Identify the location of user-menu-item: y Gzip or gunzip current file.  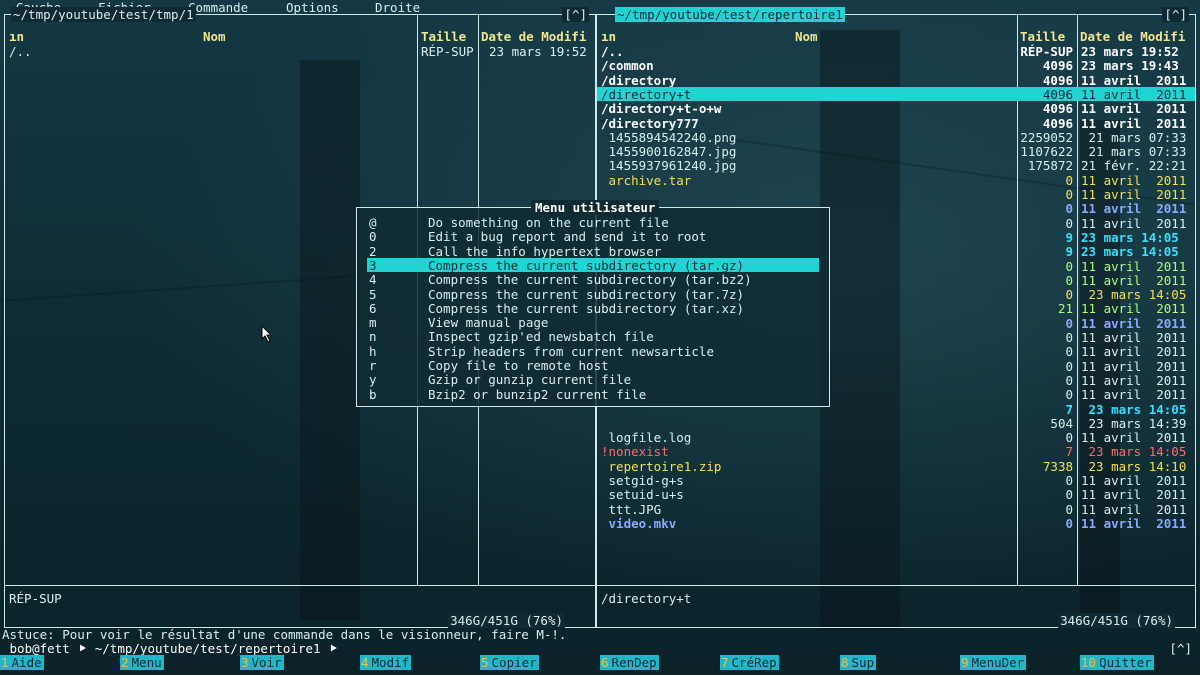
(593, 380).